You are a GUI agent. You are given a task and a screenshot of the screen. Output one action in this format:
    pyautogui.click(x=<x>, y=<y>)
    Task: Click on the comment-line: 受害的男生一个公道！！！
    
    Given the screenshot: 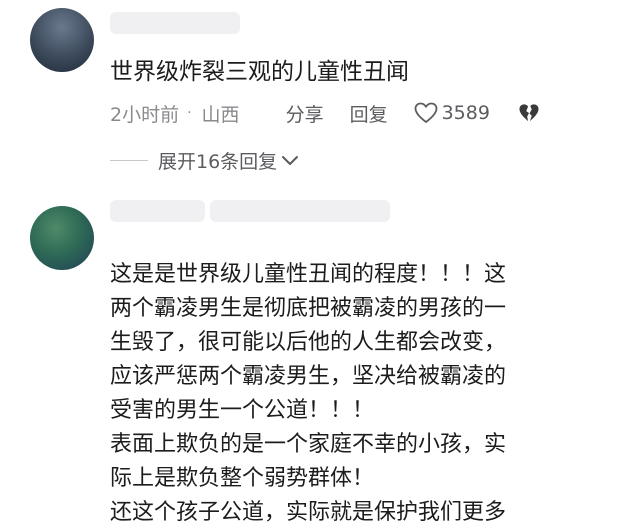 What is the action you would take?
    pyautogui.click(x=242, y=410)
    